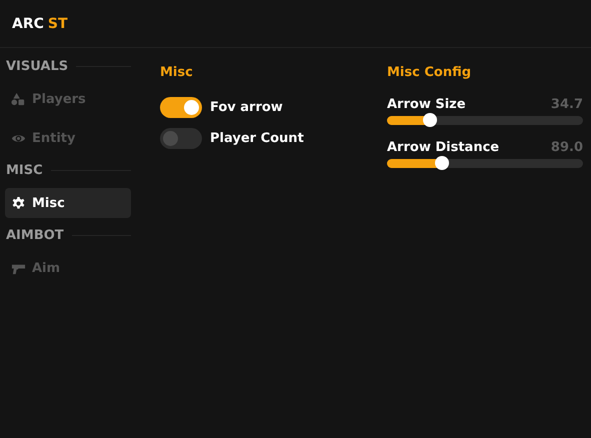 The width and height of the screenshot is (591, 438). Describe the element at coordinates (246, 107) in the screenshot. I see `toggle-label: Fov arrow` at that location.